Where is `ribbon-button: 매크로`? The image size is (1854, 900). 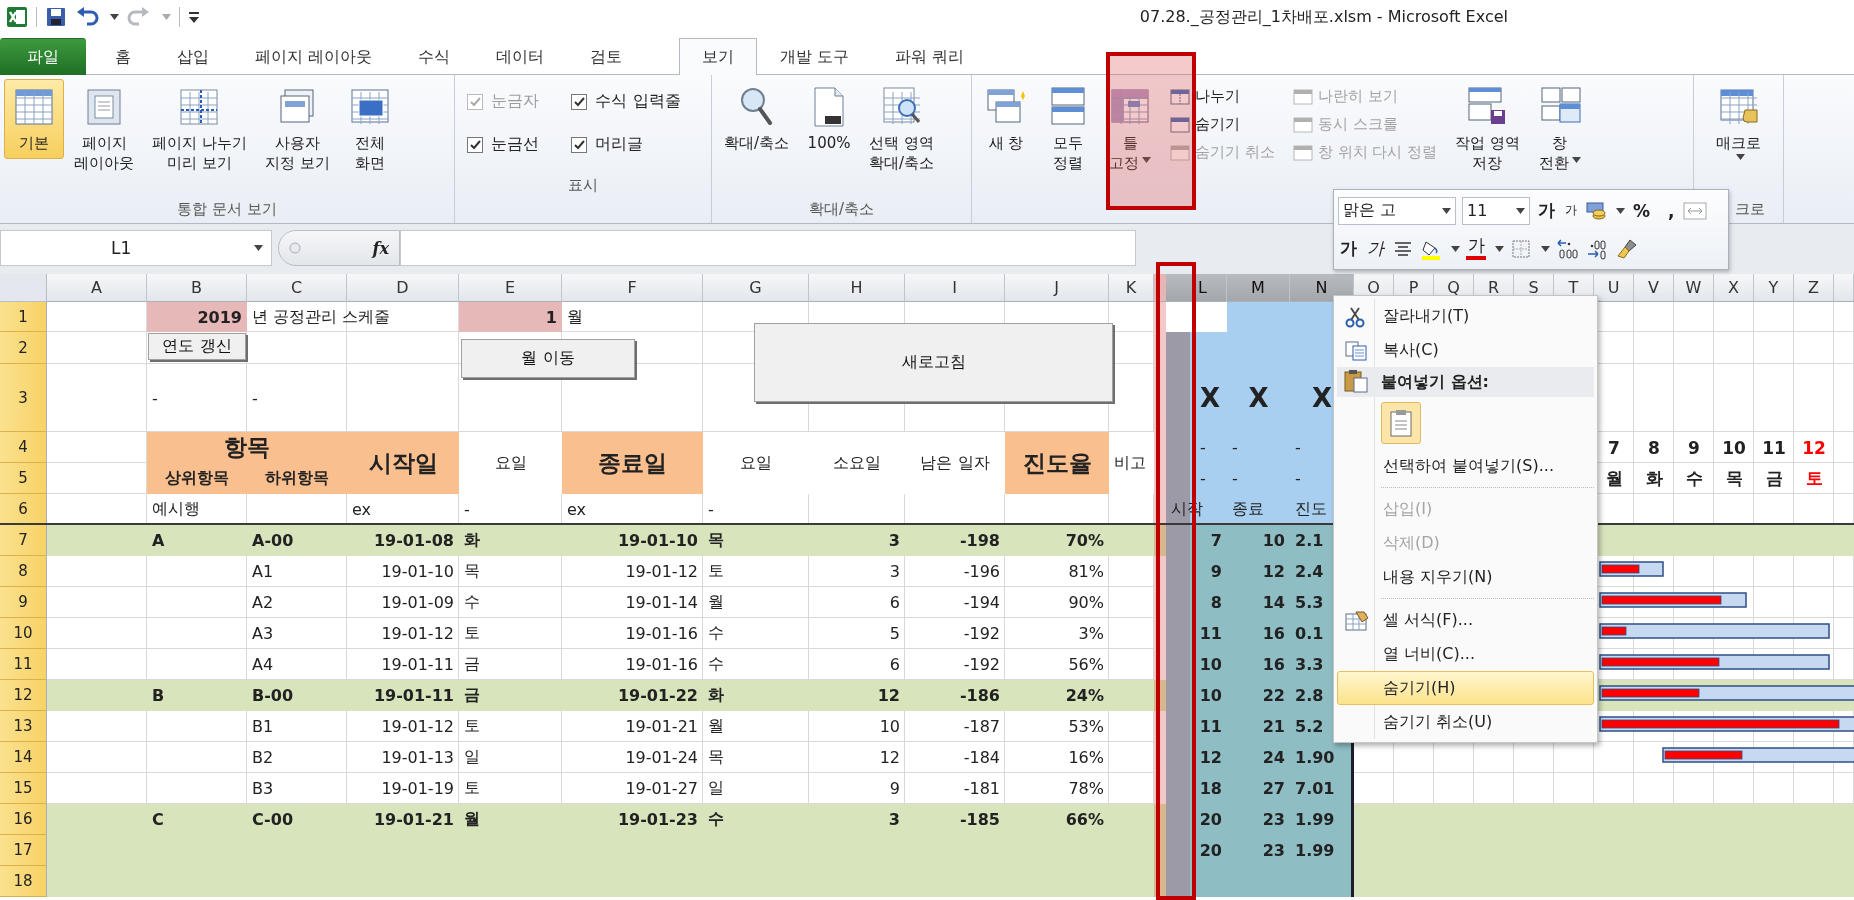
ribbon-button: 매크로 is located at coordinates (1738, 122).